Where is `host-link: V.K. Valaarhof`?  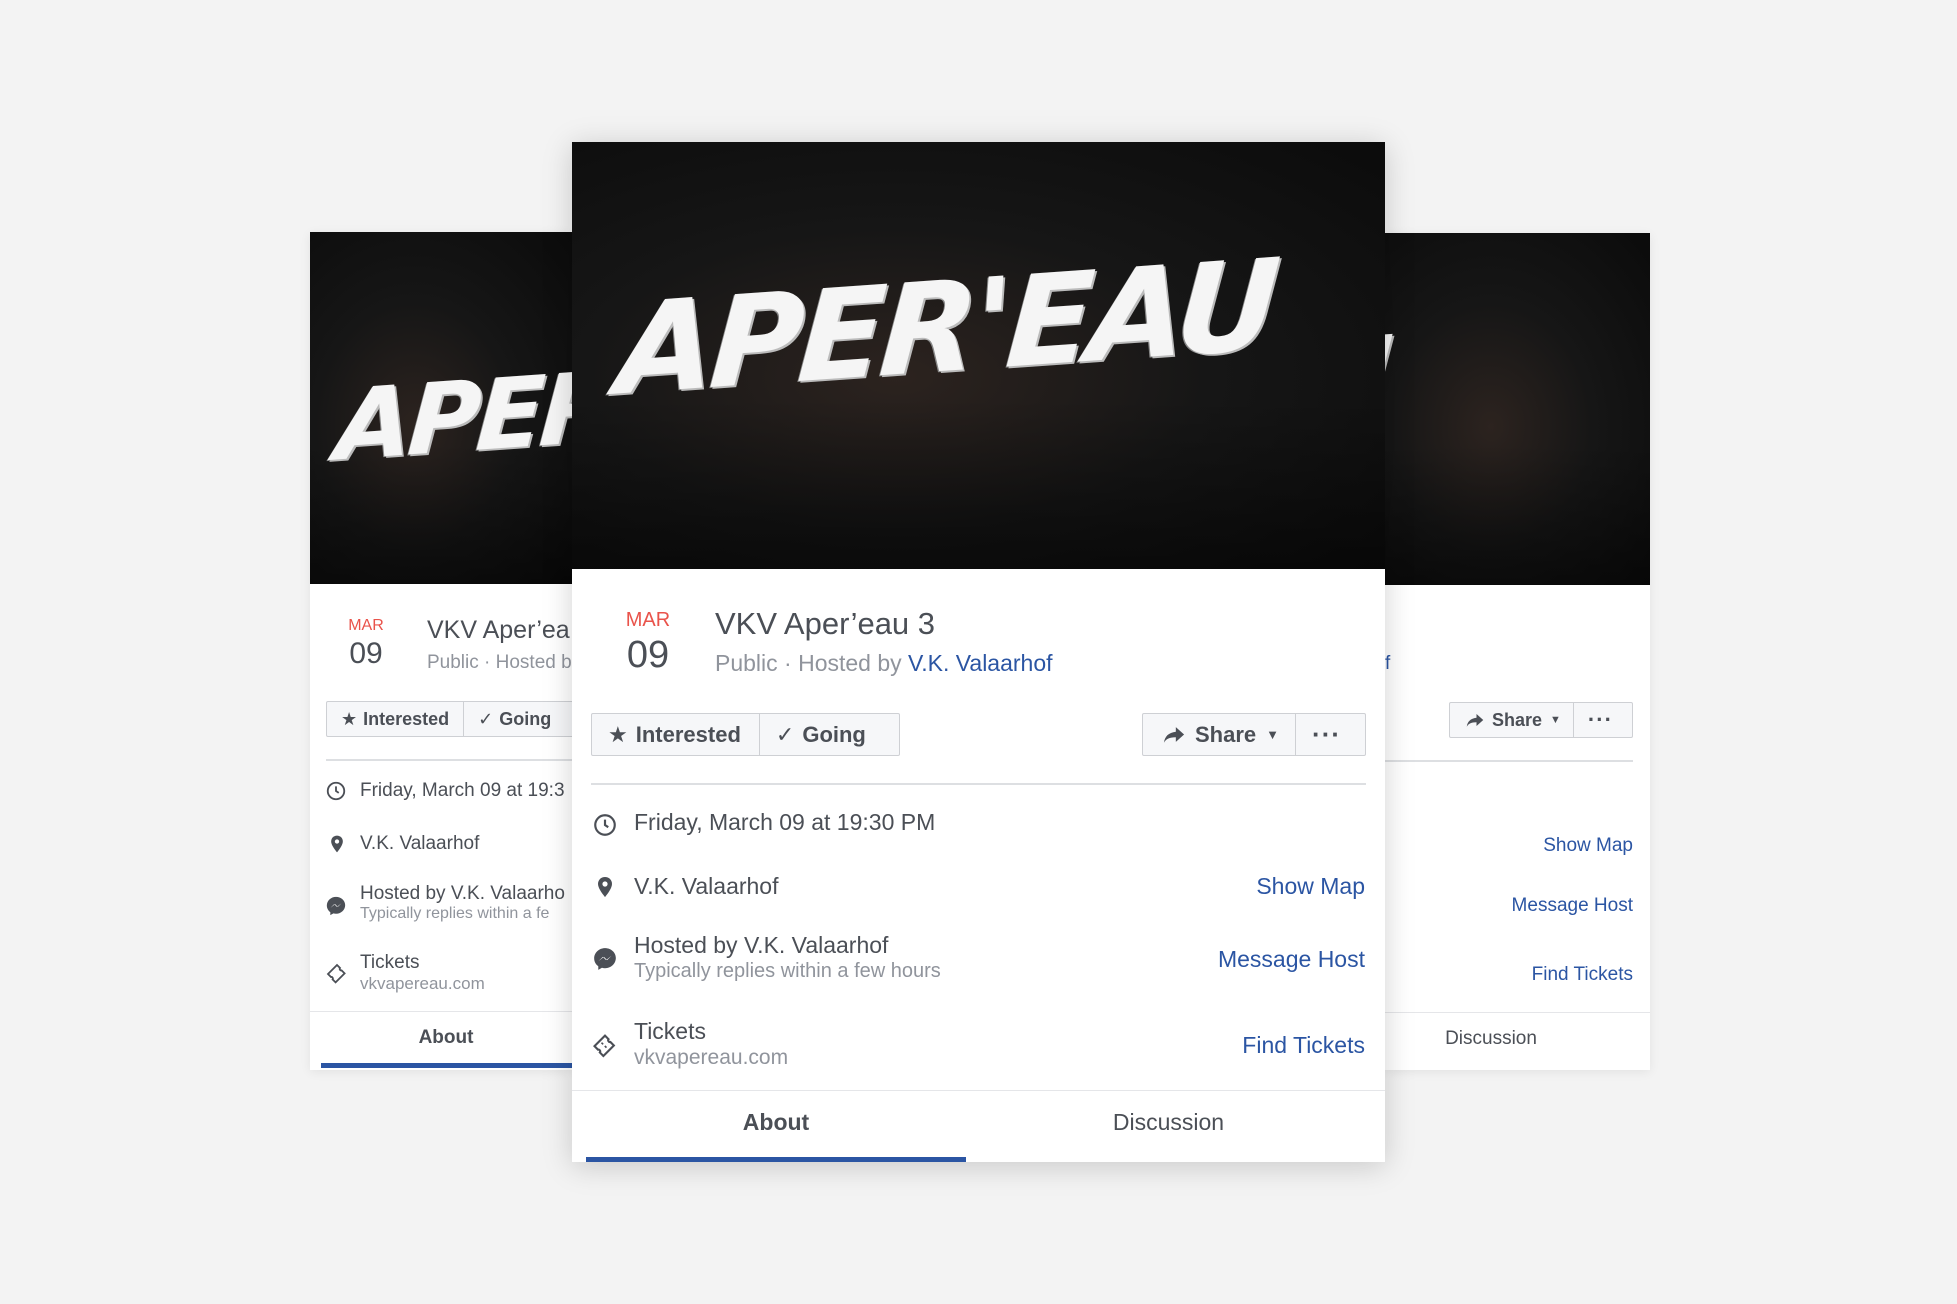 host-link: V.K. Valaarhof is located at coordinates (980, 663).